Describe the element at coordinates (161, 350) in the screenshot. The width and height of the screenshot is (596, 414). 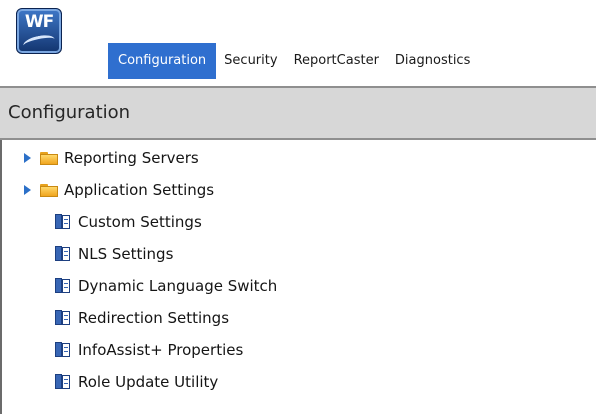
I see `tree-item-label: InfoAssist+ Properties` at that location.